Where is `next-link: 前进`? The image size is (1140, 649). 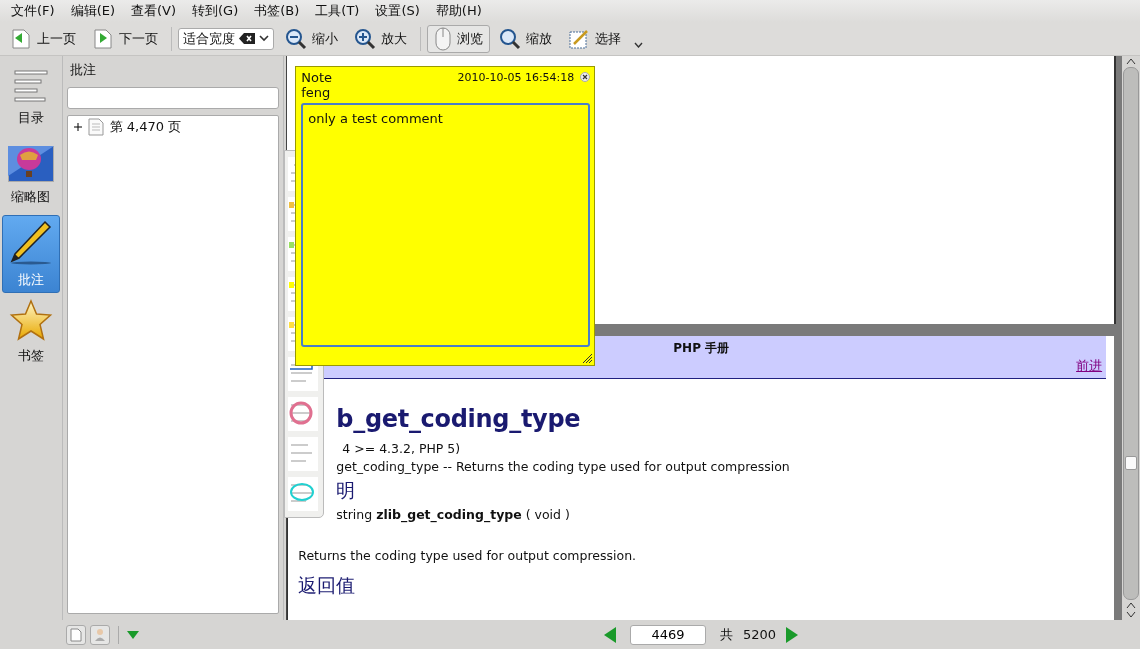
next-link: 前进 is located at coordinates (1089, 366).